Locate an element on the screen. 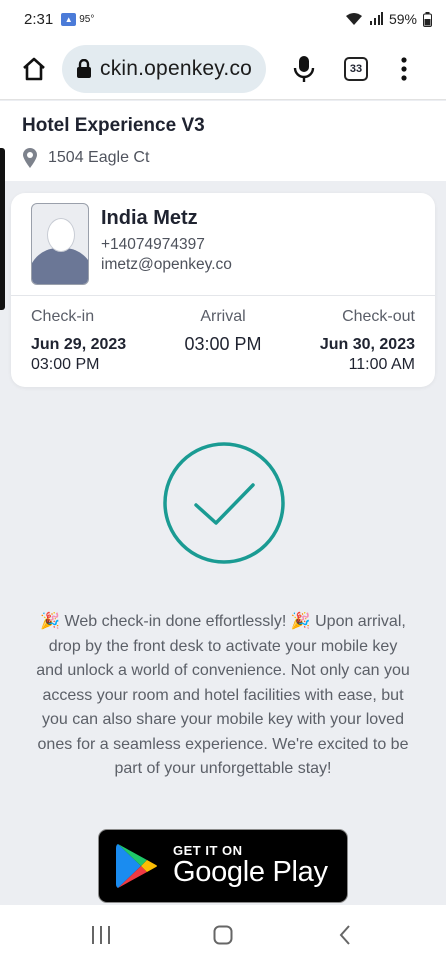 Image resolution: width=446 pixels, height=964 pixels. checkout-label: Check-out is located at coordinates (378, 316).